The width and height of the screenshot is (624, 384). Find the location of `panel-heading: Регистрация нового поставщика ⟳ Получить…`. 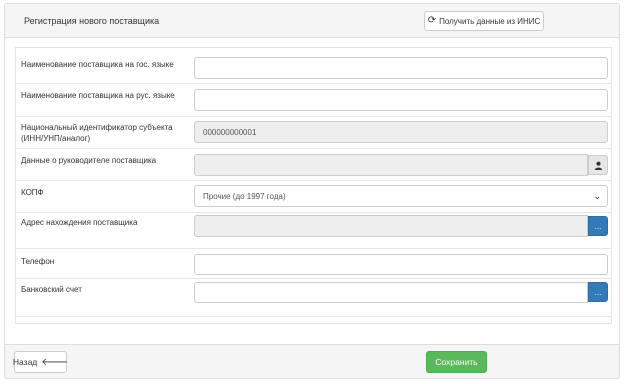

panel-heading: Регистрация нового поставщика ⟳ Получить… is located at coordinates (312, 21).